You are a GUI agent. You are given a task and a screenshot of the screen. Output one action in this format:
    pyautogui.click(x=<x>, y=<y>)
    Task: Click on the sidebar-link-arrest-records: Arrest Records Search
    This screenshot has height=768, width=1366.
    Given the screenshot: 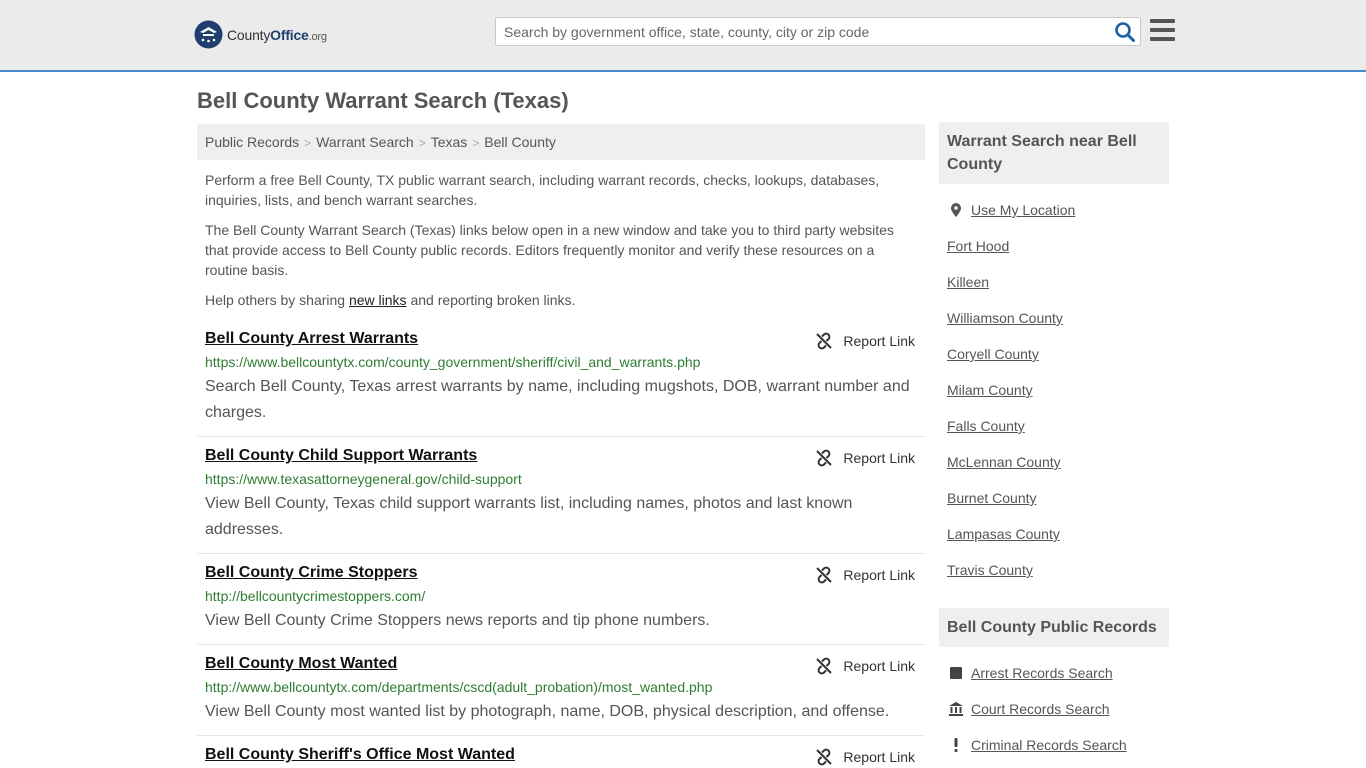 What is the action you would take?
    pyautogui.click(x=1042, y=673)
    